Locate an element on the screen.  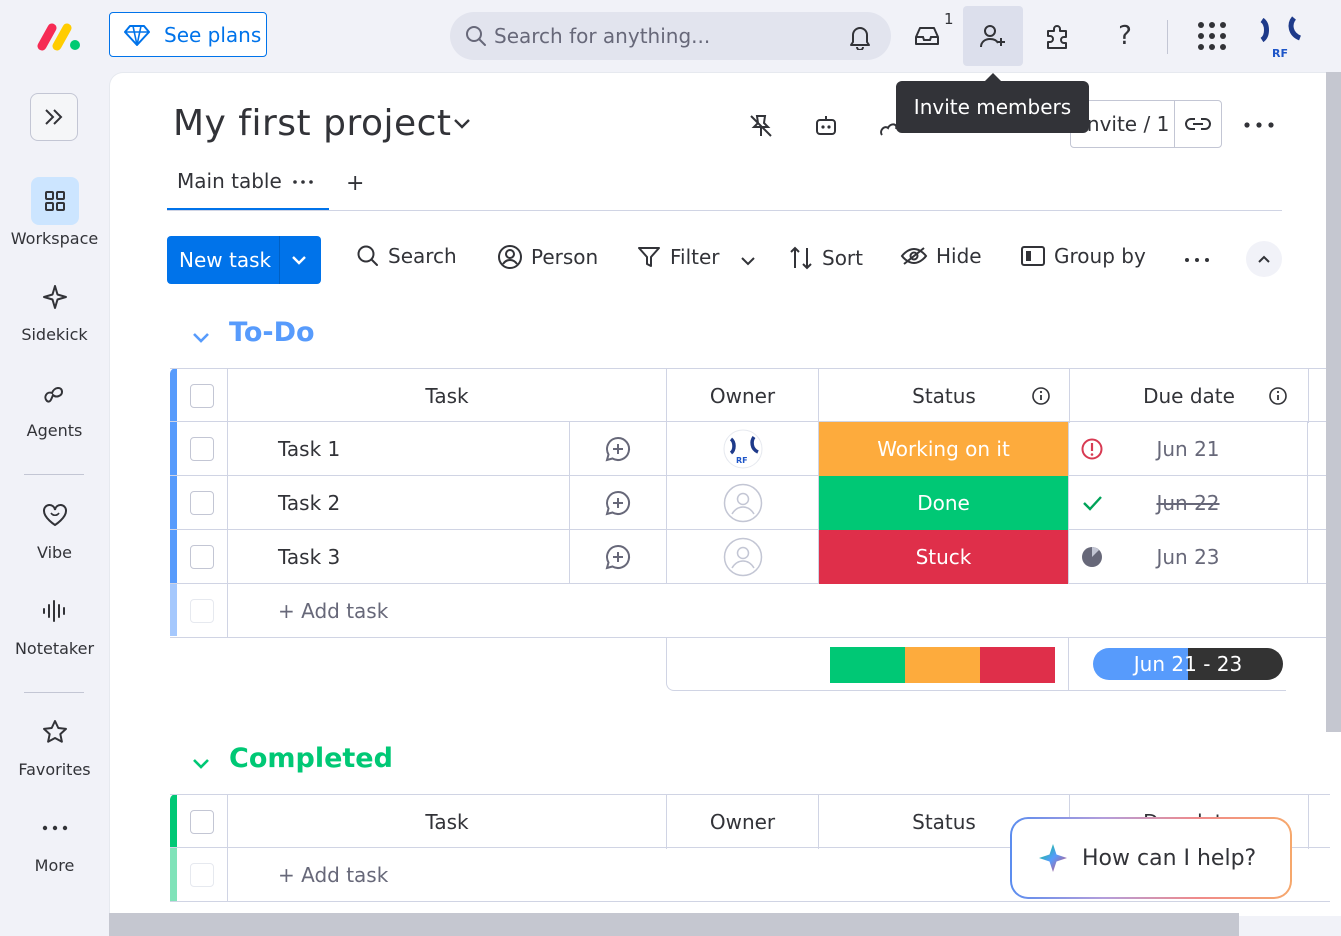
add-user-icon is located at coordinates (992, 36).